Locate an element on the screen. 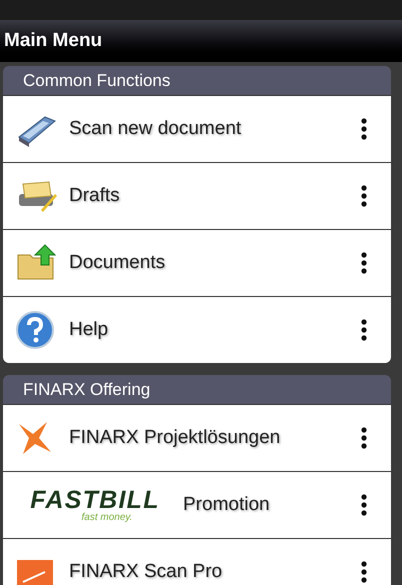  help-icon is located at coordinates (35, 330).